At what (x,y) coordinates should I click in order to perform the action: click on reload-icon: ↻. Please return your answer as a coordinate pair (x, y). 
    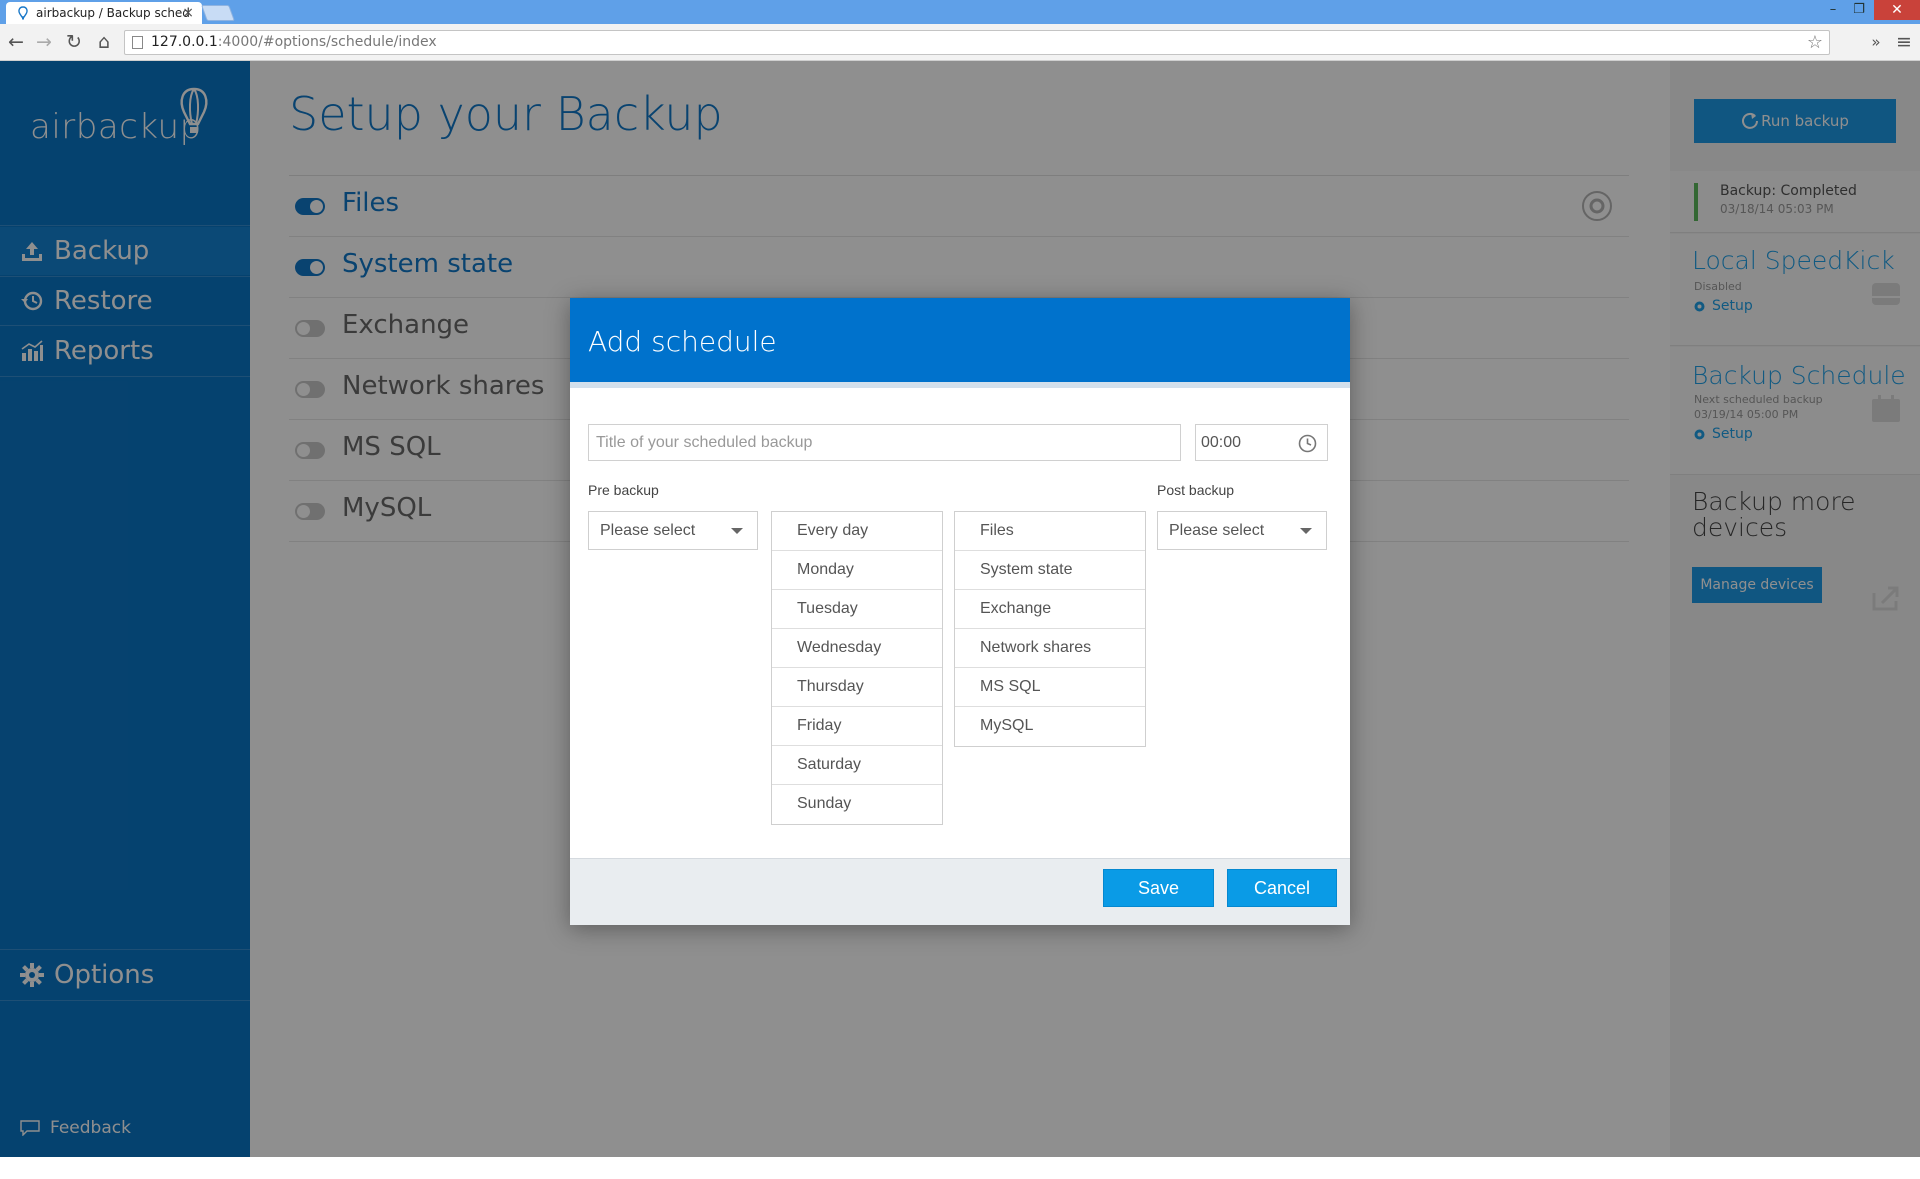
    Looking at the image, I should click on (74, 42).